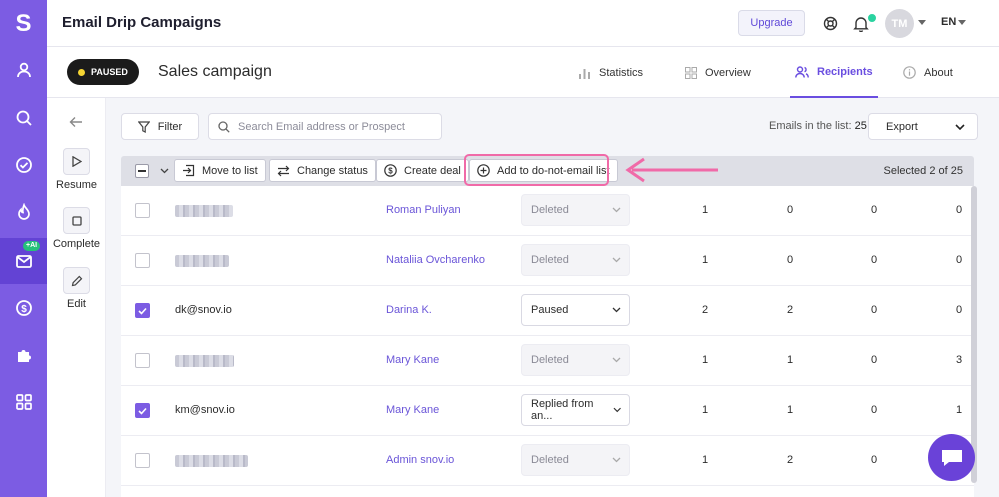 The width and height of the screenshot is (999, 497). What do you see at coordinates (802, 71) in the screenshot?
I see `users-icon` at bounding box center [802, 71].